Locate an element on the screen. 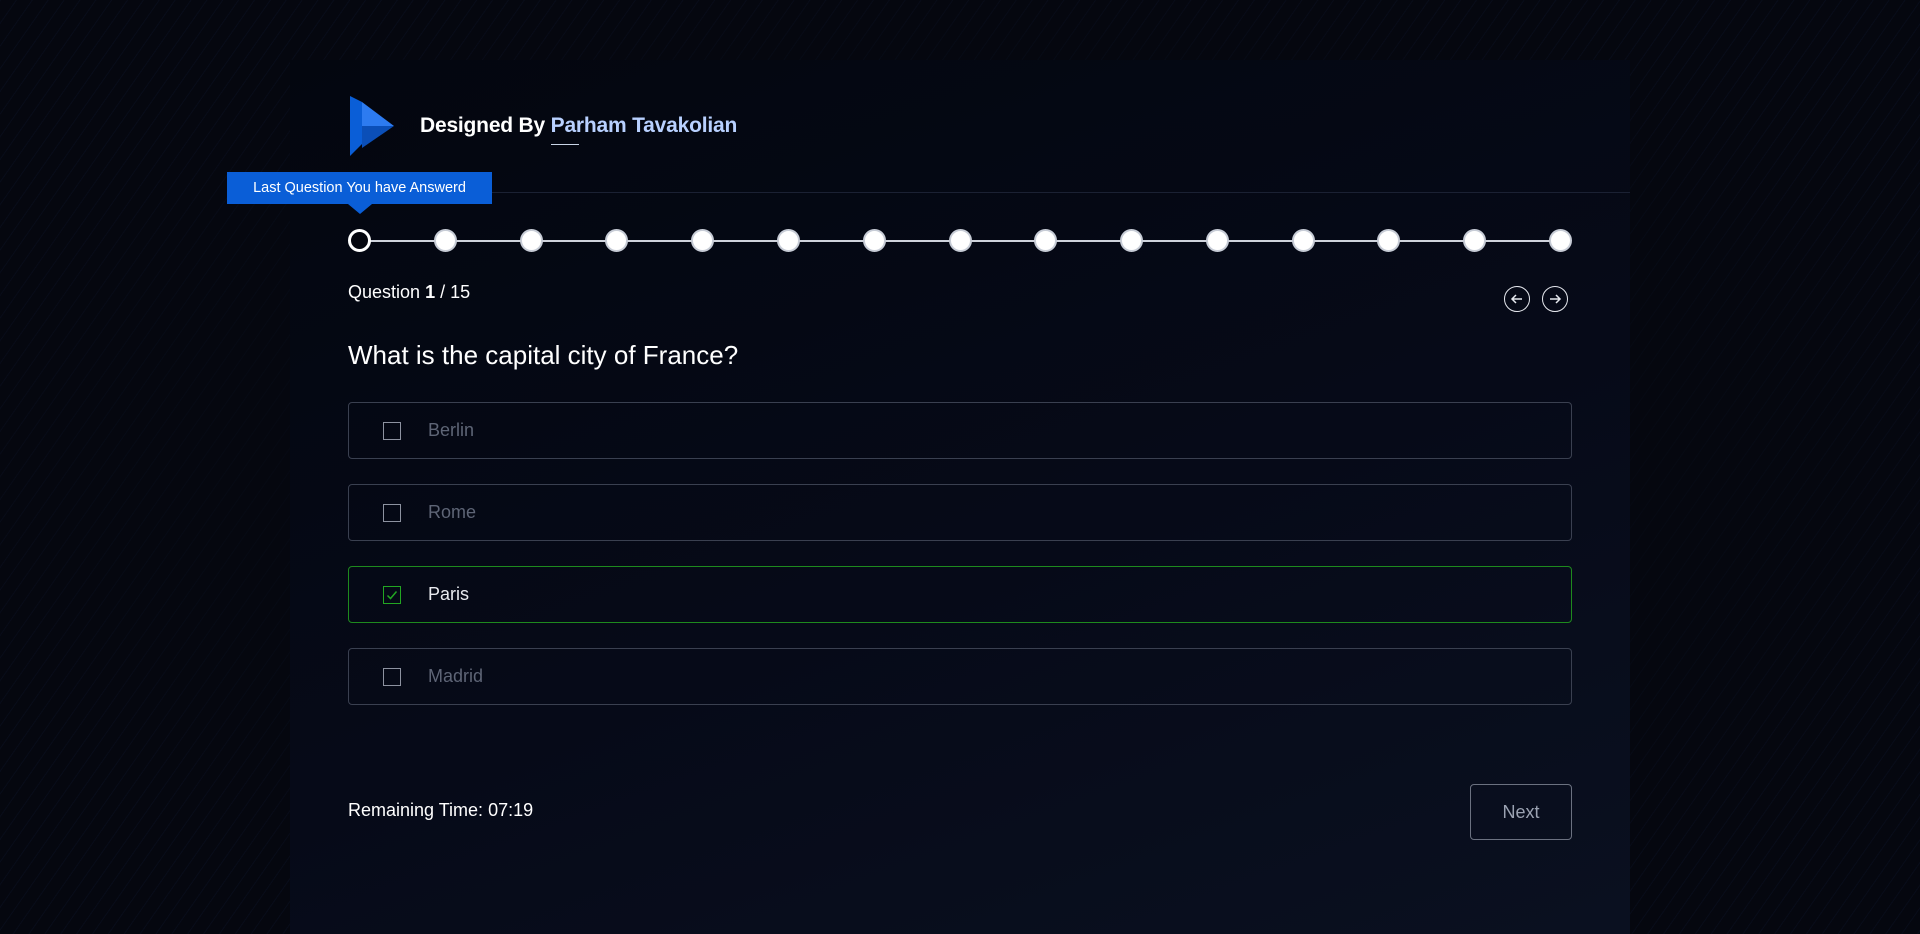 The width and height of the screenshot is (1920, 934). question-text: What is the capital city of France? is located at coordinates (543, 355).